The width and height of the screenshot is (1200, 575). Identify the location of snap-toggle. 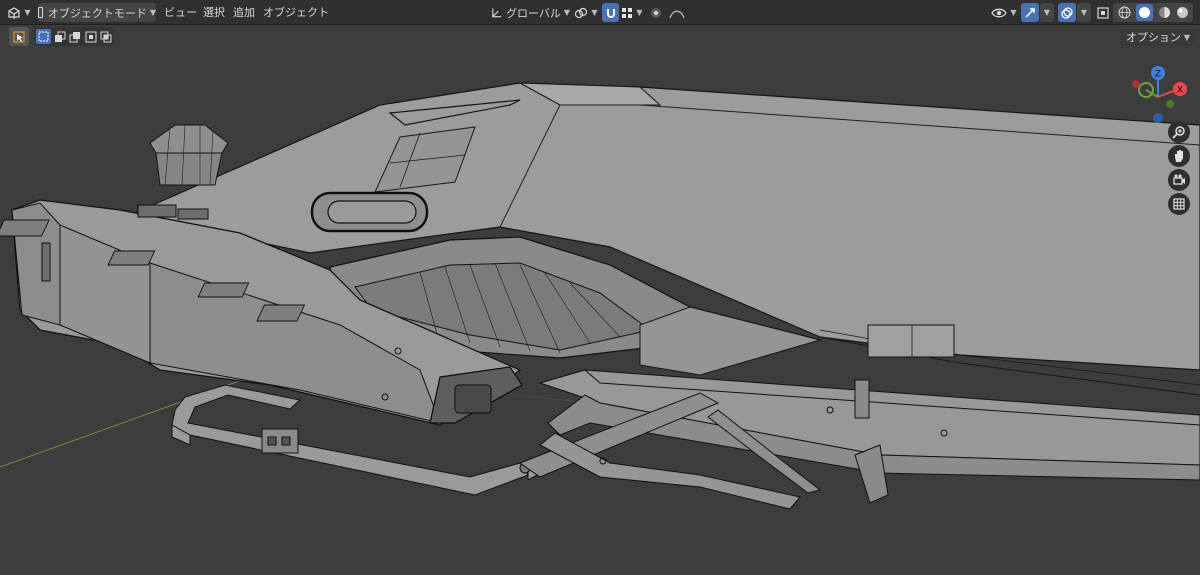
(610, 12).